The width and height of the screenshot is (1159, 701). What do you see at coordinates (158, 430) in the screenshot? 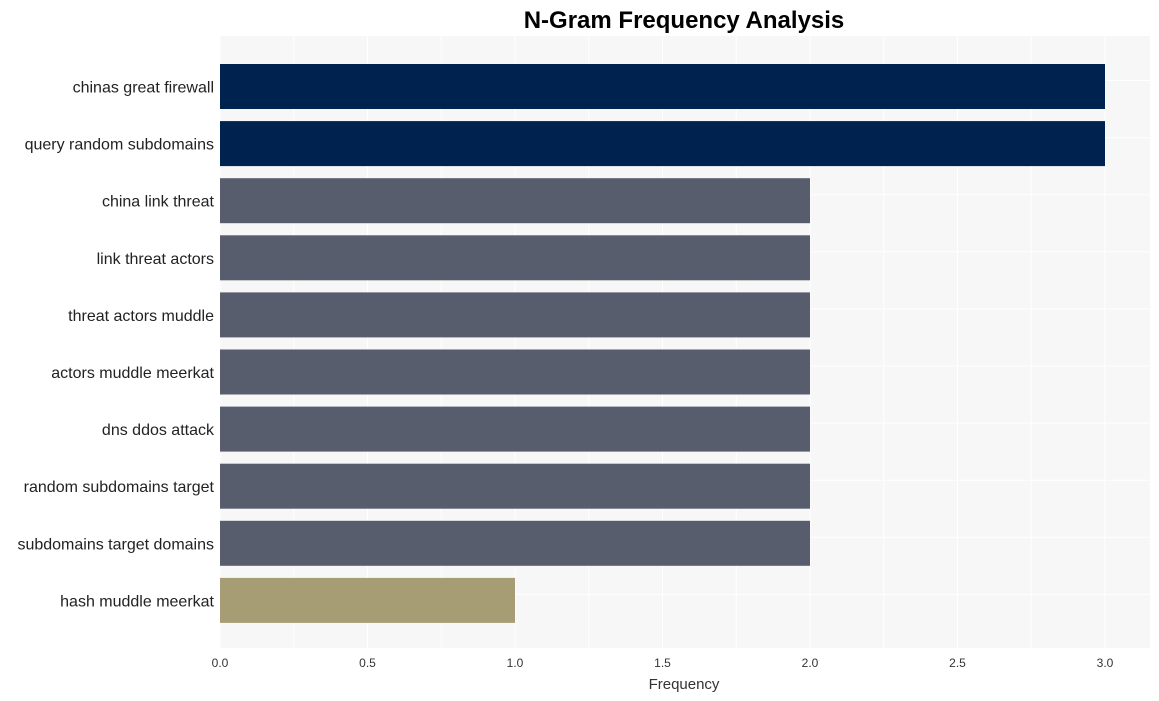
I see `y-tick-label: dns ddos attack` at bounding box center [158, 430].